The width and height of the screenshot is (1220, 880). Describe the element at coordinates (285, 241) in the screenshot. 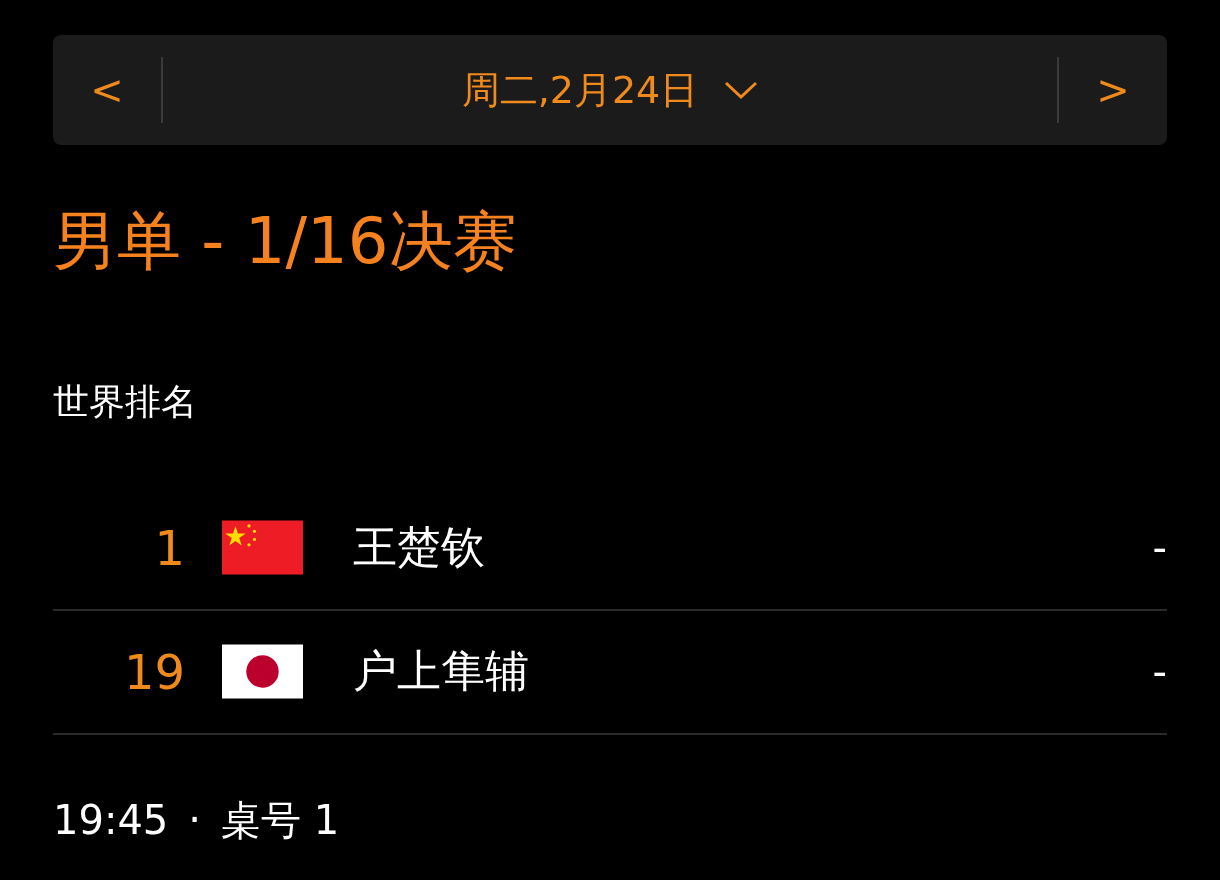

I see `match-title: 男单 - 1/16决赛` at that location.